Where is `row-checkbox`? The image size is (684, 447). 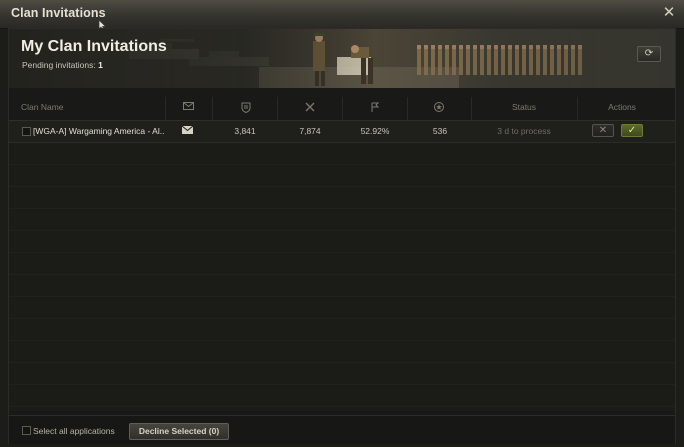
row-checkbox is located at coordinates (26, 131).